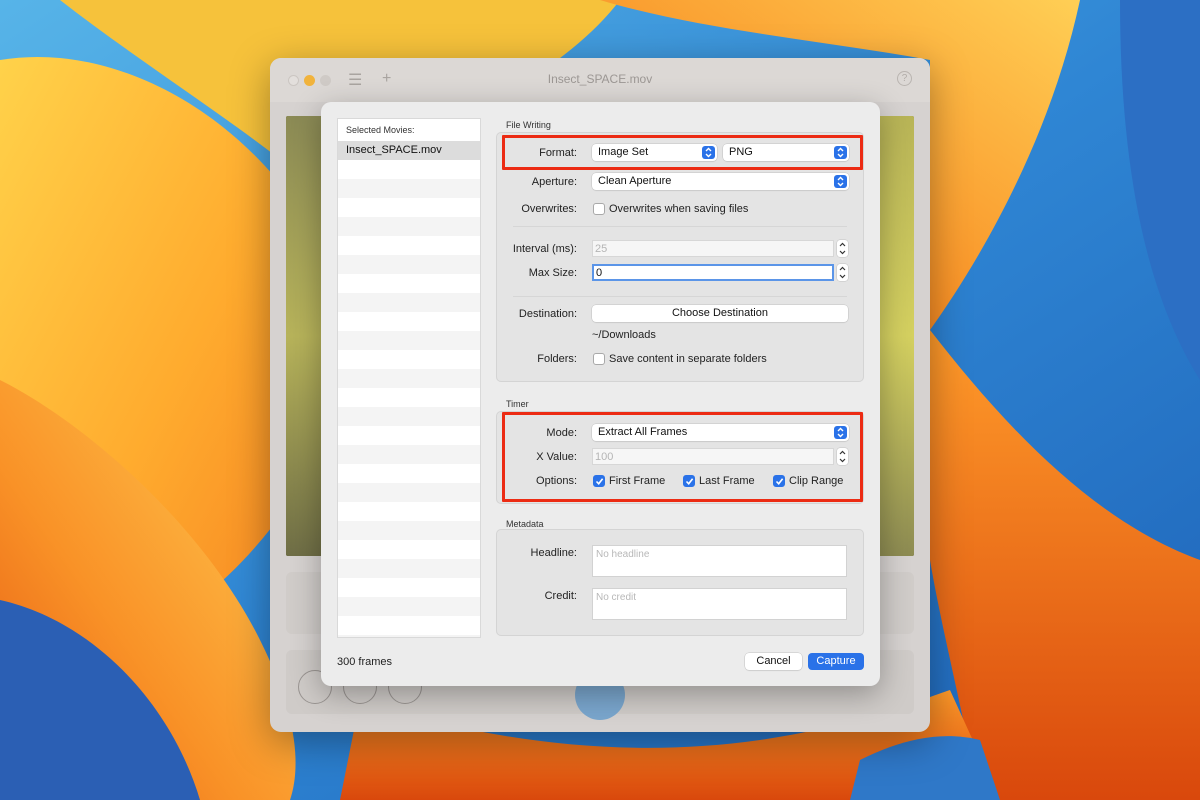 This screenshot has width=1200, height=800. I want to click on aperture-popup-value: Clean Aperture, so click(635, 181).